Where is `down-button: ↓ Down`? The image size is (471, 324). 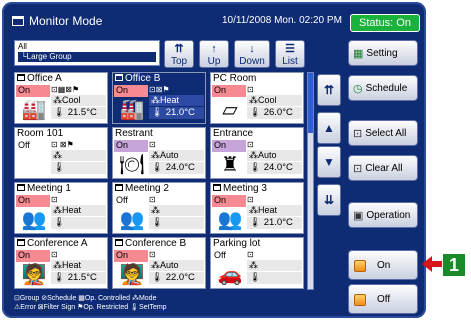
down-button: ↓ Down is located at coordinates (252, 54).